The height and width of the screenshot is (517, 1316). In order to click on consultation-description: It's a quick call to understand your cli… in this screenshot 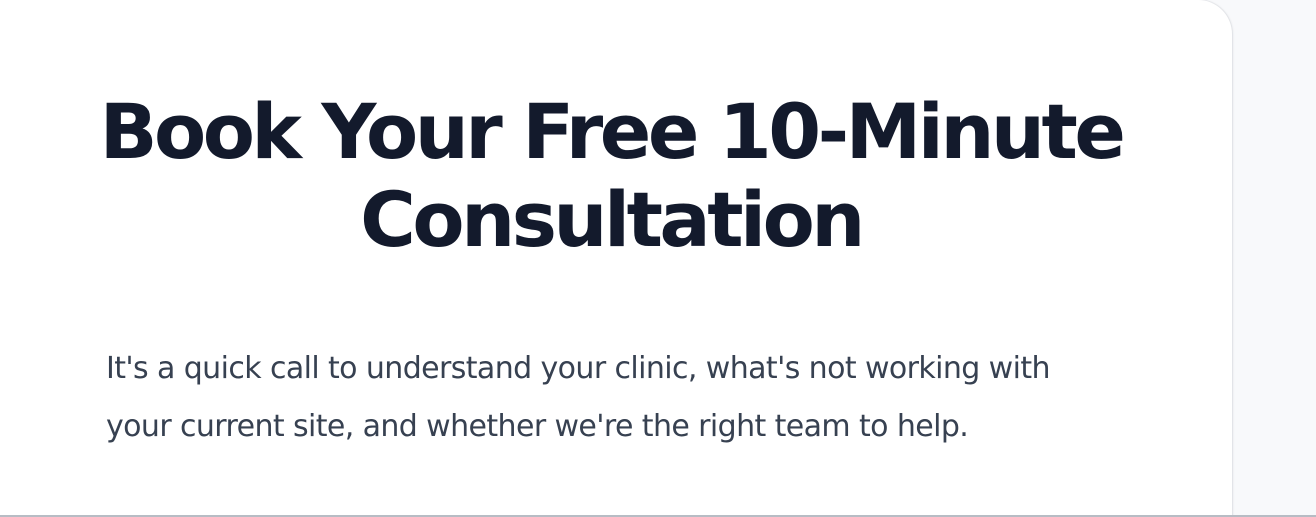, I will do `click(578, 397)`.